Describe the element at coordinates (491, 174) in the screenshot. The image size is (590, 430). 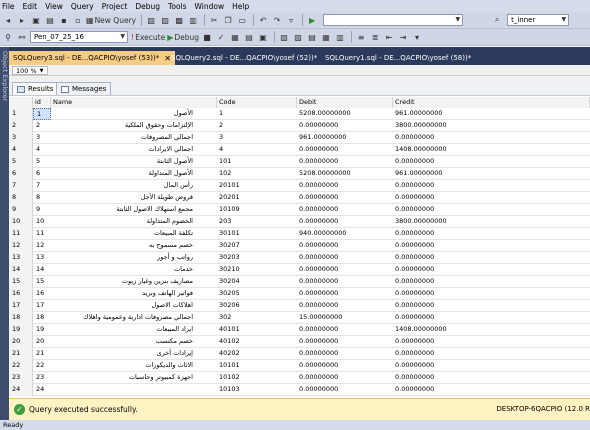
I see `cell-credit: 961.00000000` at that location.